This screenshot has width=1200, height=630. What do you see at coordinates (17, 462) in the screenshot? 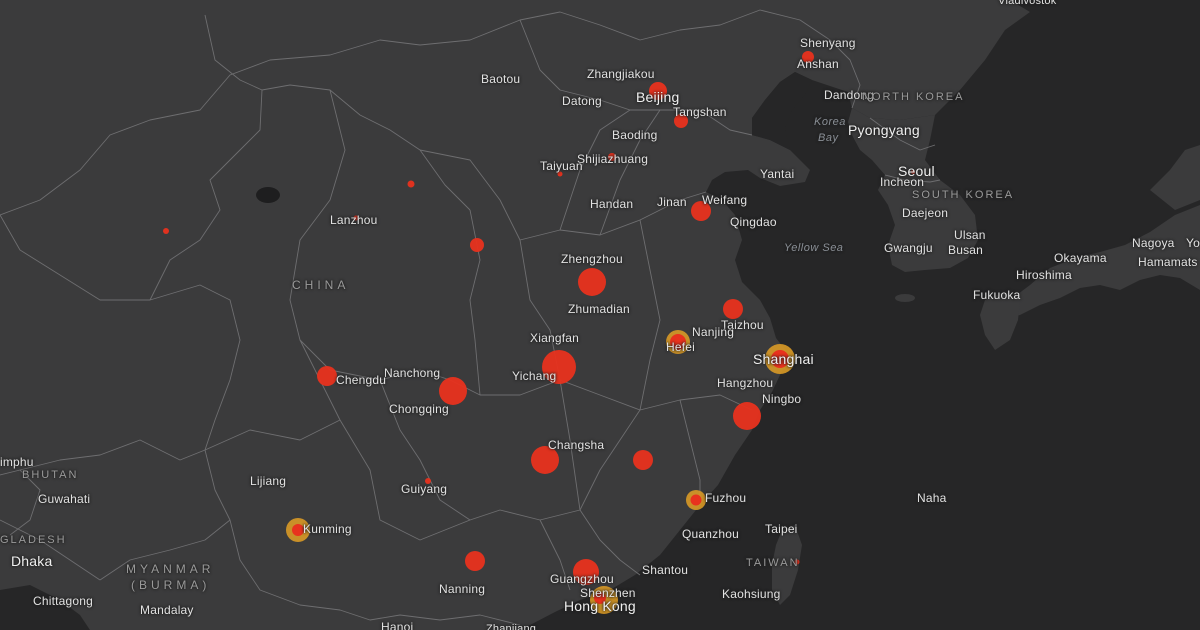
I see `label-thimphu: imphu` at bounding box center [17, 462].